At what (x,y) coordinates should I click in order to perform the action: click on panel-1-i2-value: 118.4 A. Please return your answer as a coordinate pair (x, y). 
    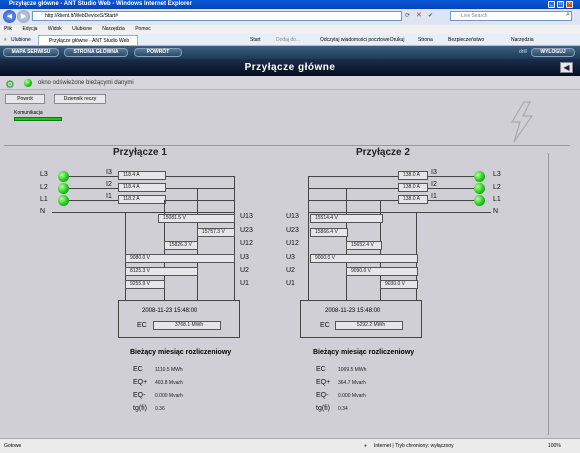
    Looking at the image, I should click on (142, 187).